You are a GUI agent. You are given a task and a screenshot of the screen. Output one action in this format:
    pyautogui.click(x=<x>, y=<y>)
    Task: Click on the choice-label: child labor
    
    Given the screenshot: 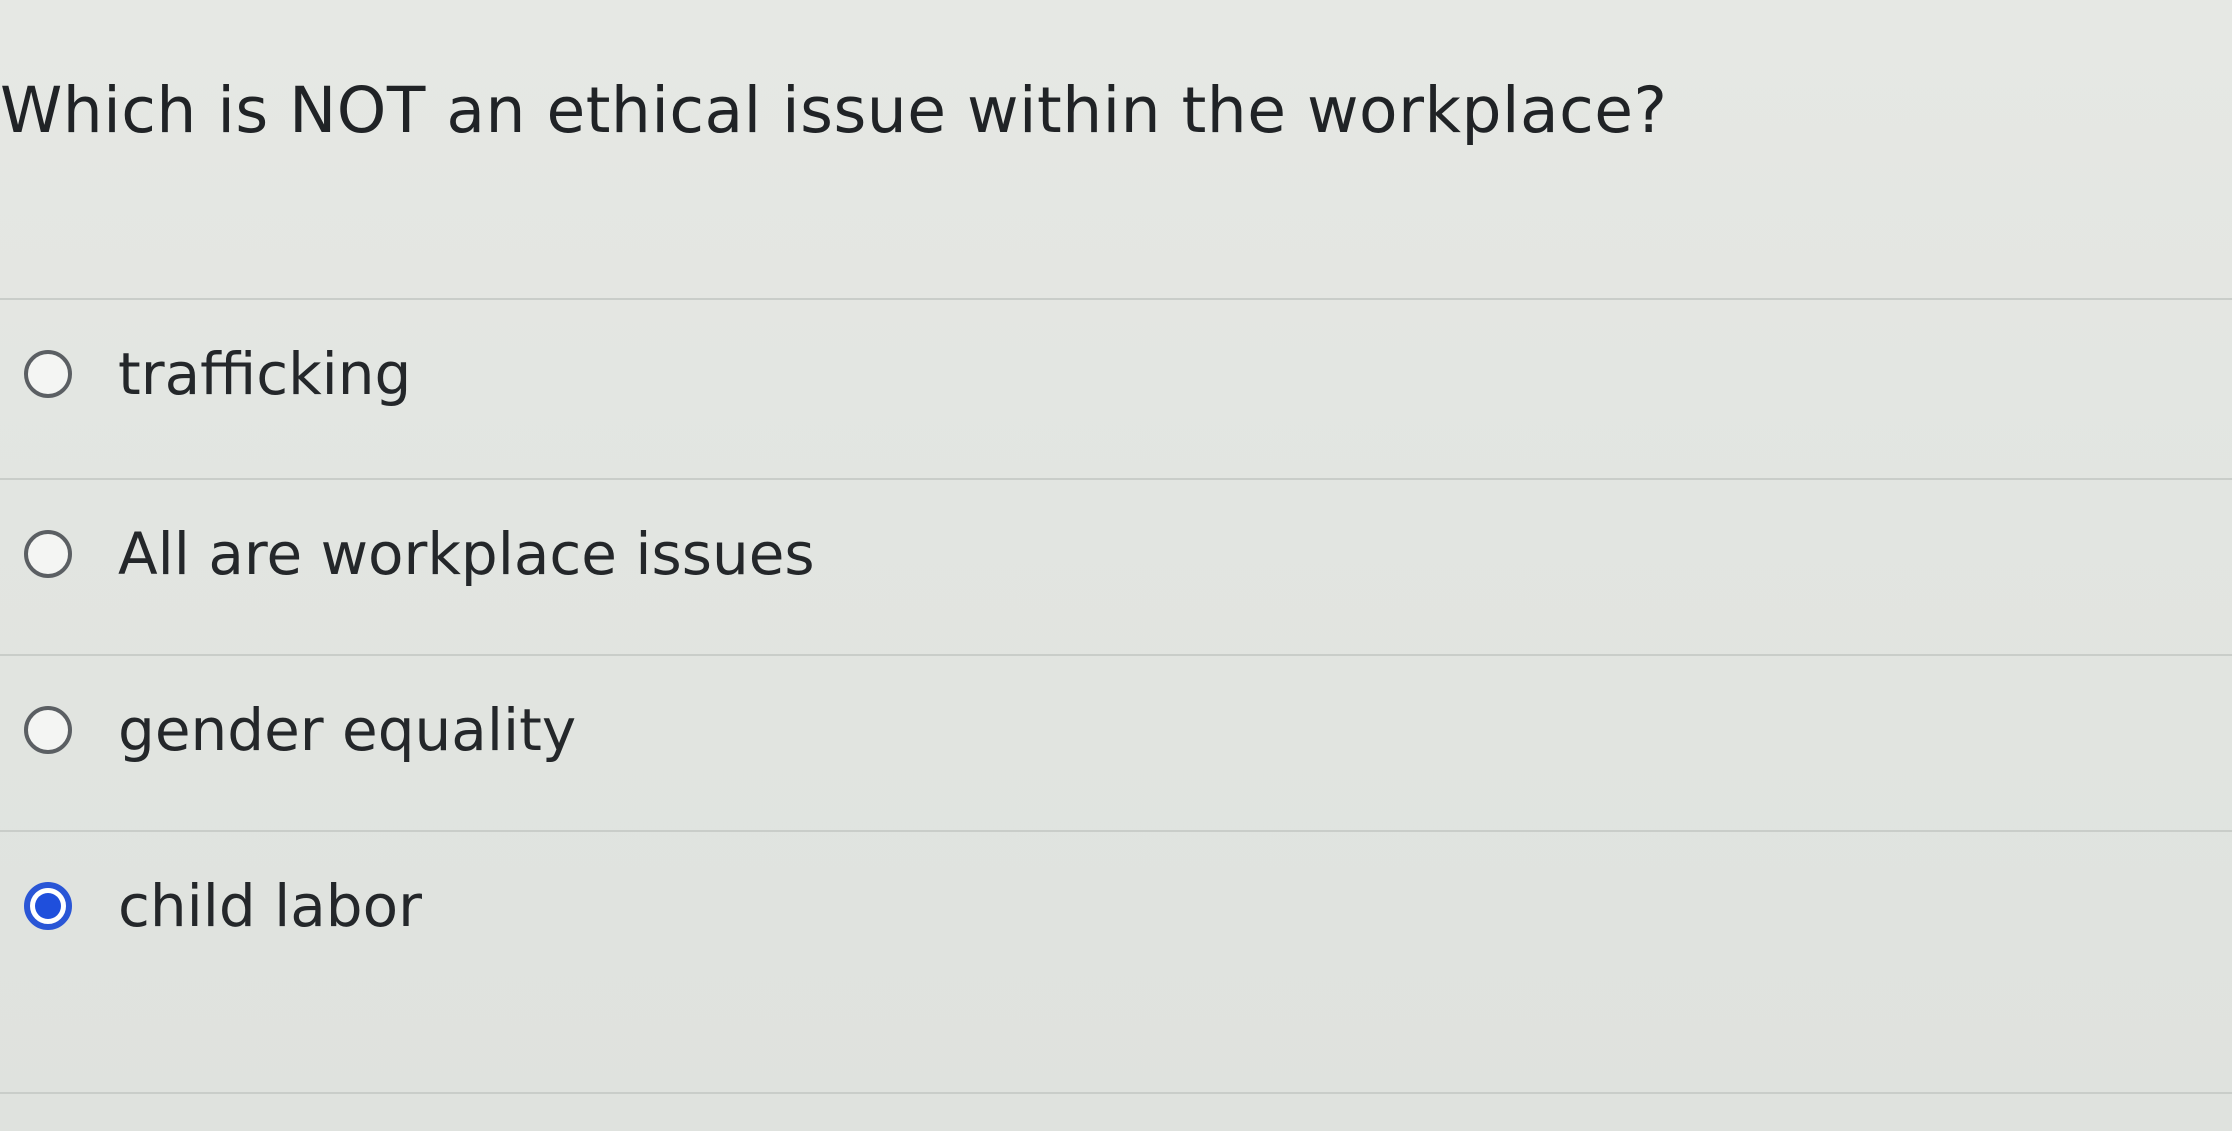 What is the action you would take?
    pyautogui.click(x=270, y=906)
    